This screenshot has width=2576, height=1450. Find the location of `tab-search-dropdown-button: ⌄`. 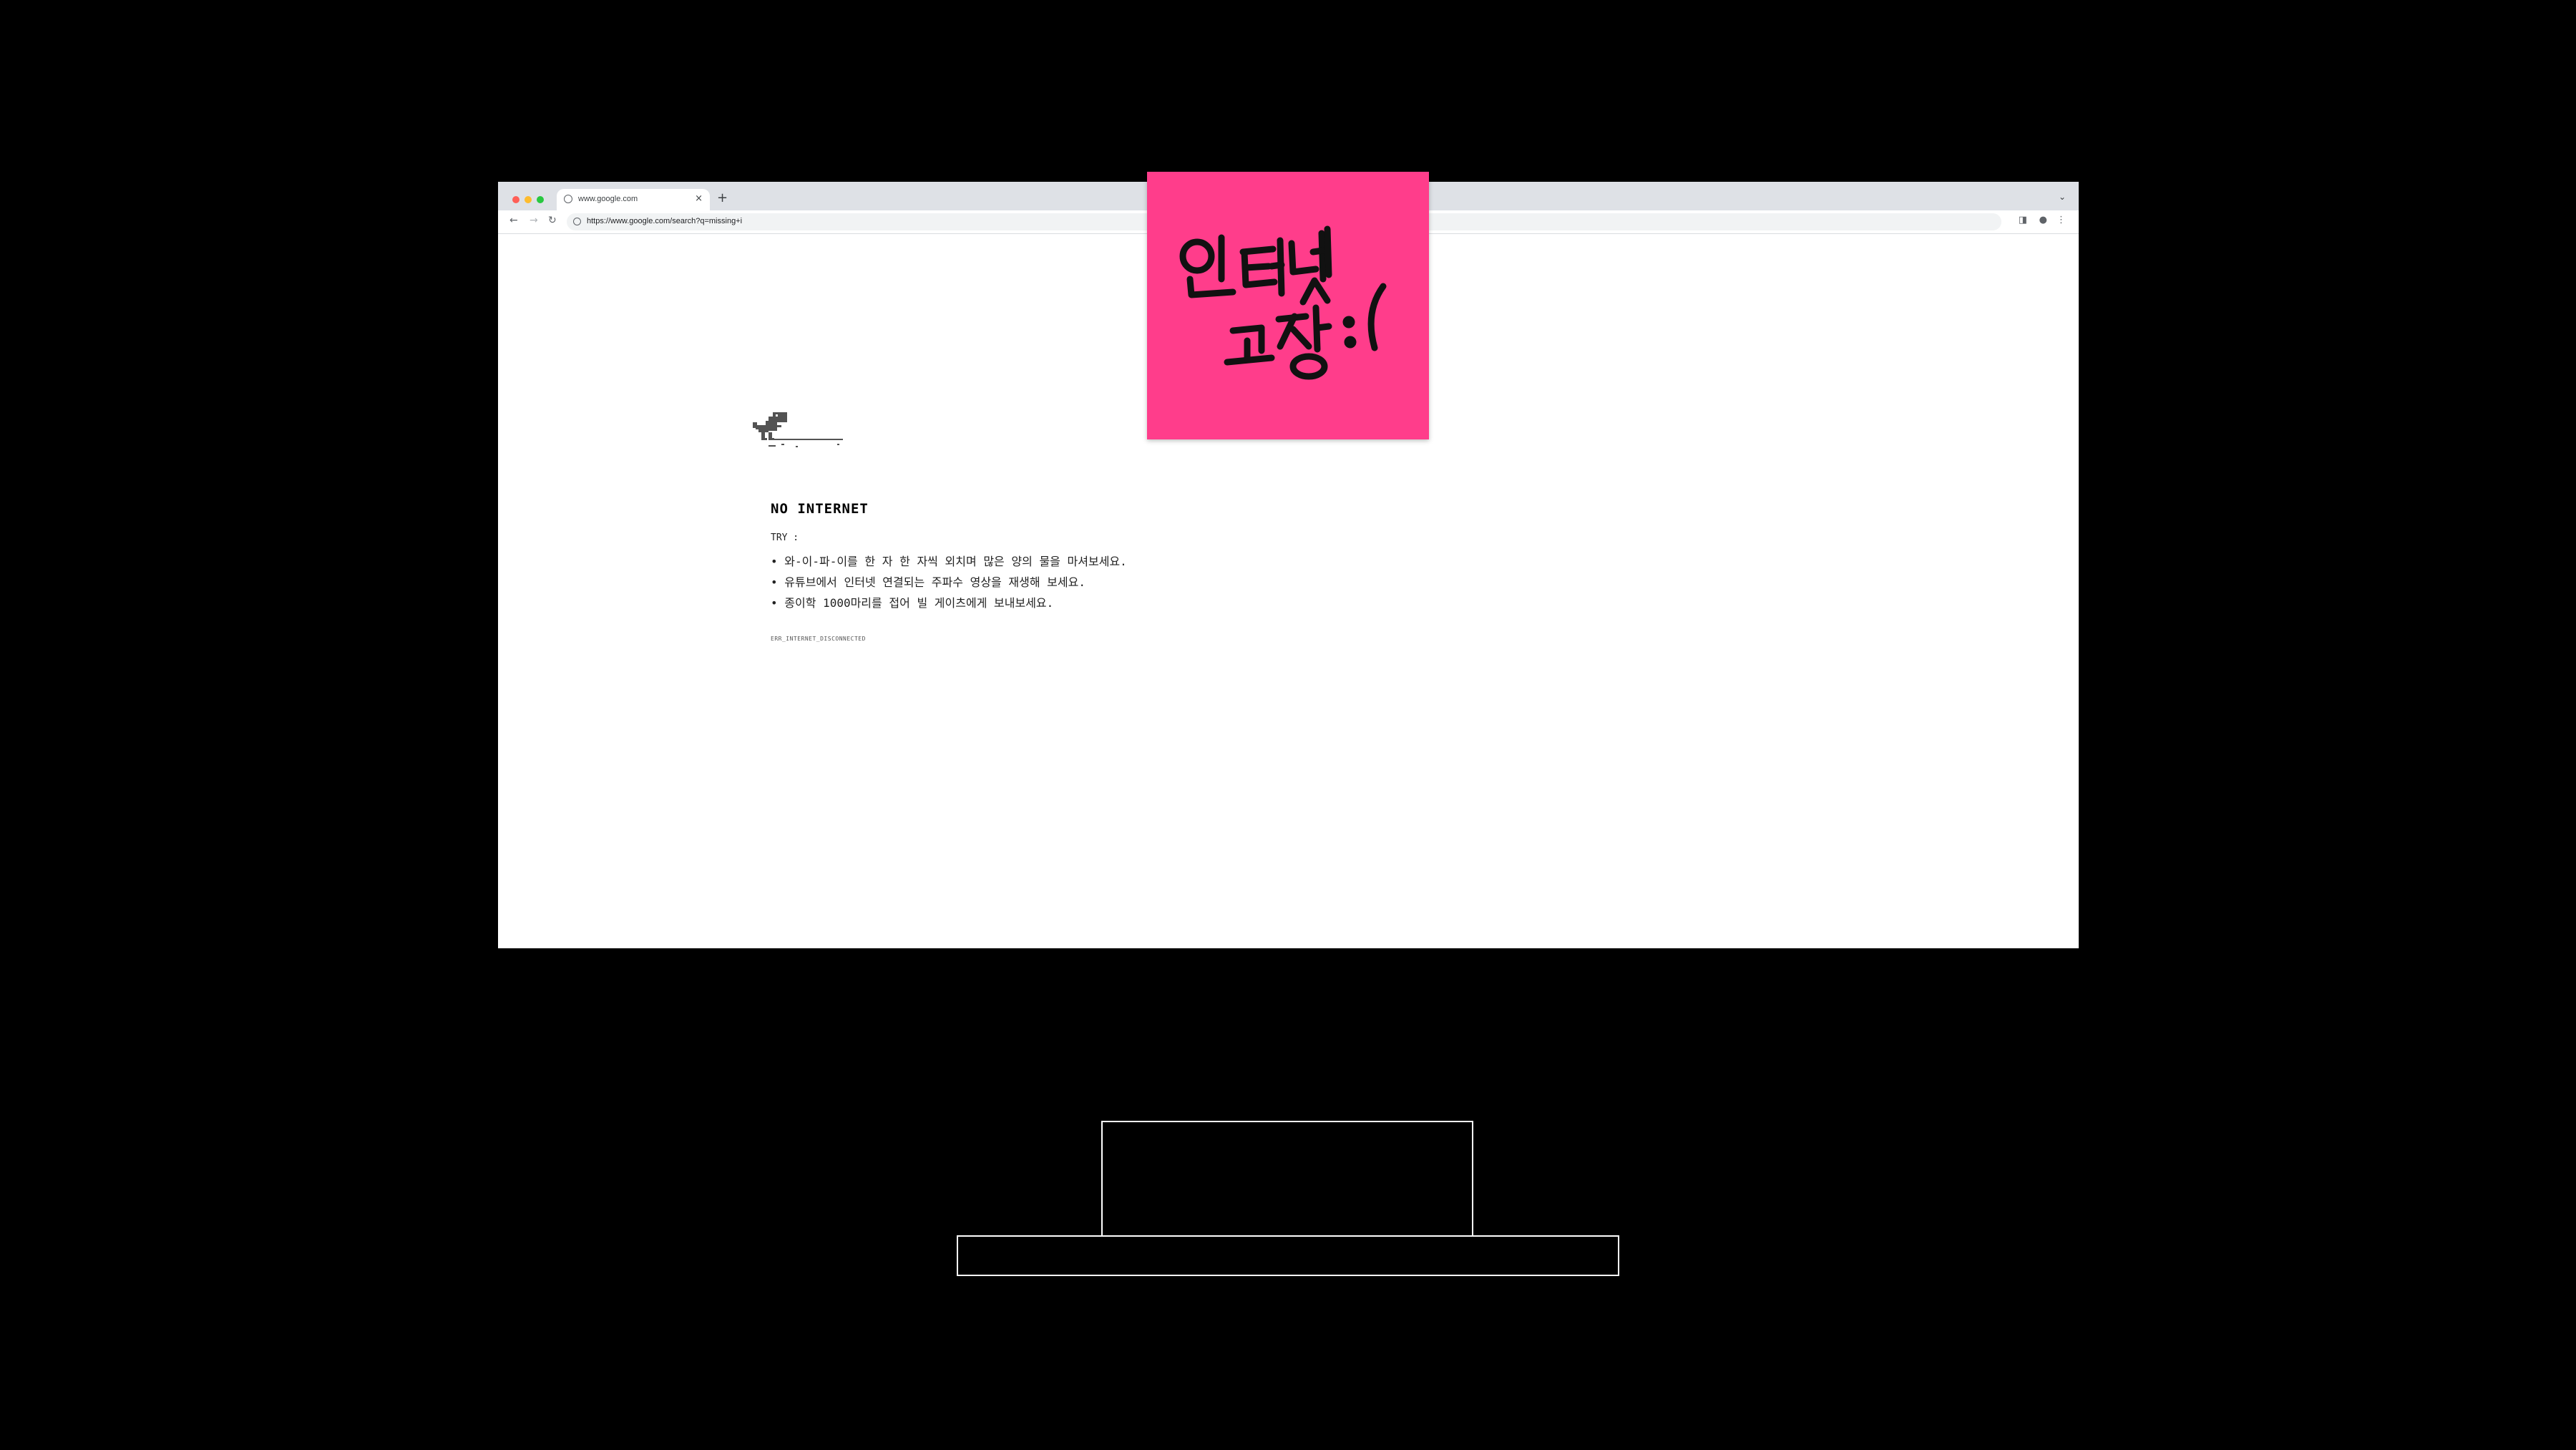

tab-search-dropdown-button: ⌄ is located at coordinates (2062, 197).